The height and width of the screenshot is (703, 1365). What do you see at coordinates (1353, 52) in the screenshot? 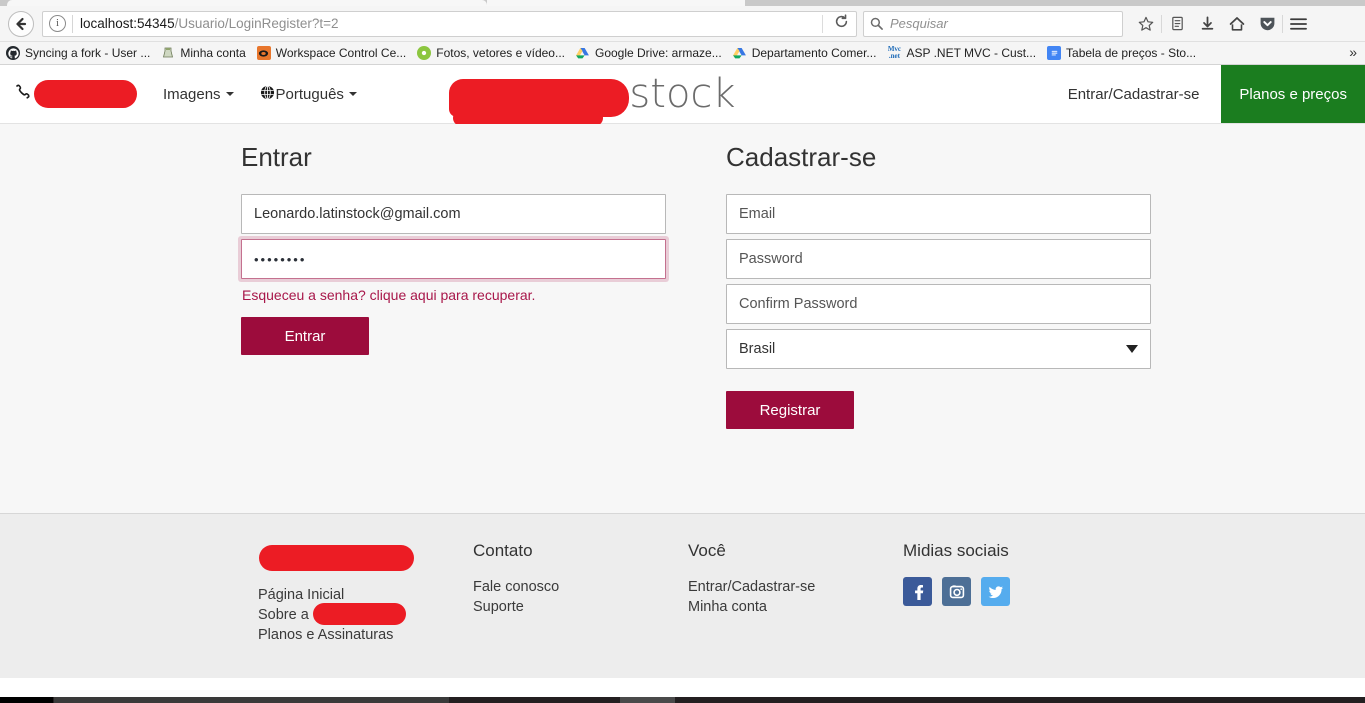
I see `bookmarks-overflow-button: »` at bounding box center [1353, 52].